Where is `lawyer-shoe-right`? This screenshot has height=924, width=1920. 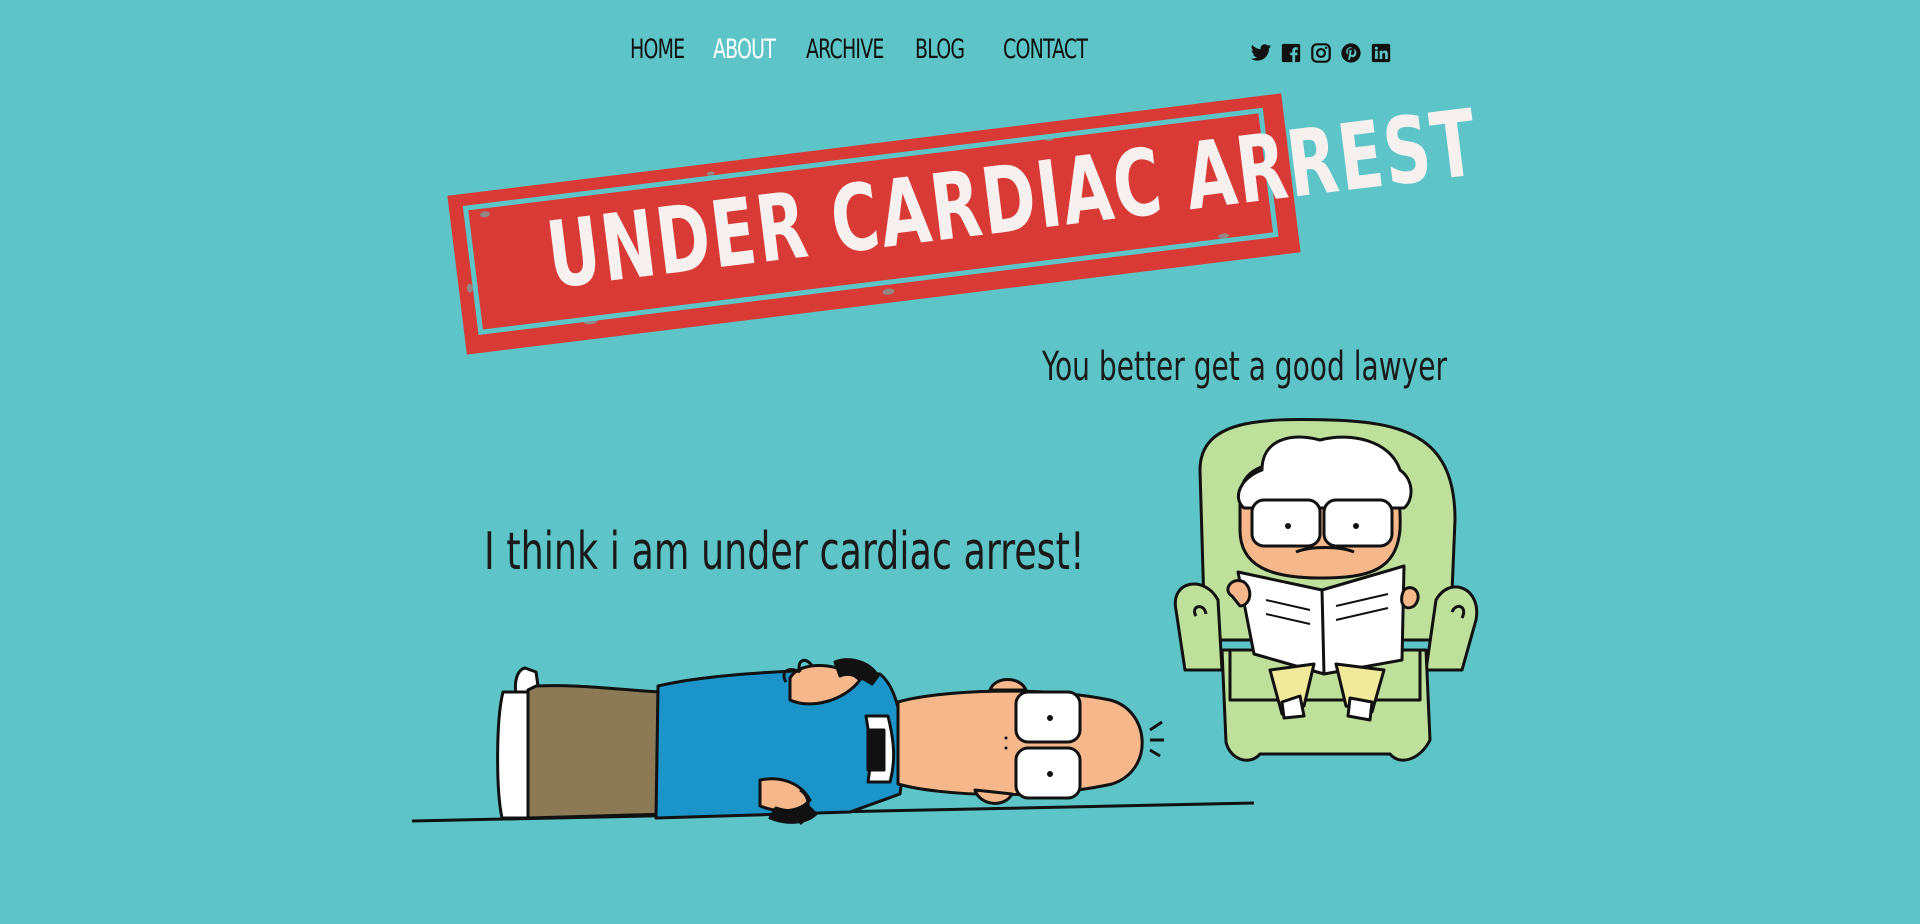
lawyer-shoe-right is located at coordinates (1360, 709).